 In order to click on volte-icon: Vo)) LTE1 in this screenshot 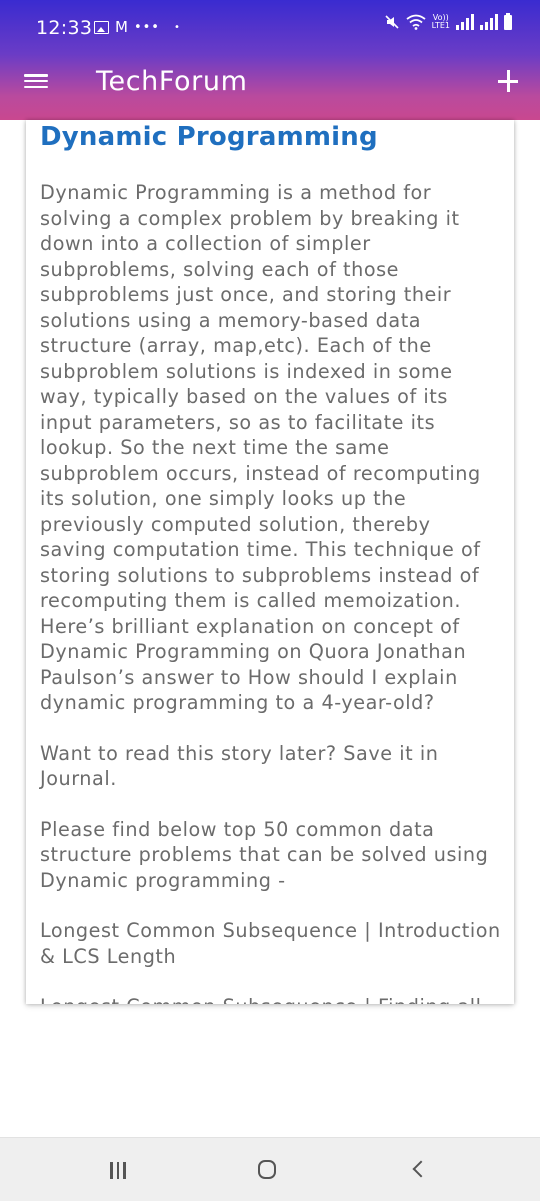, I will do `click(441, 22)`.